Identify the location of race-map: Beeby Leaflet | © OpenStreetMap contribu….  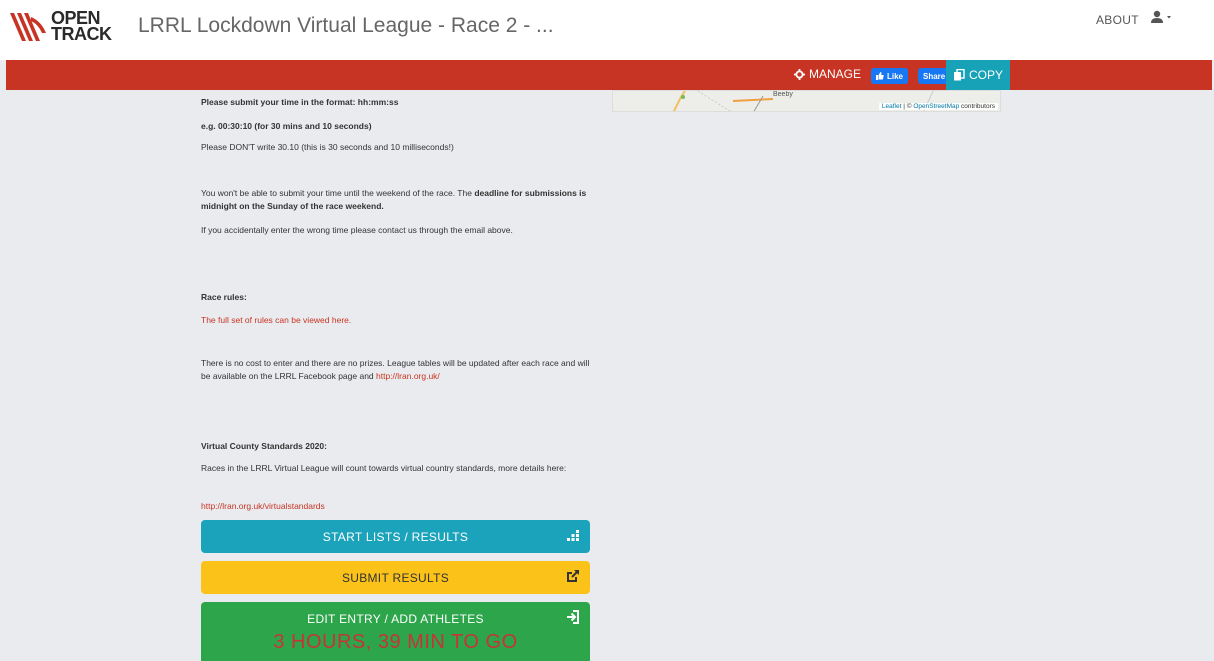
(806, 101).